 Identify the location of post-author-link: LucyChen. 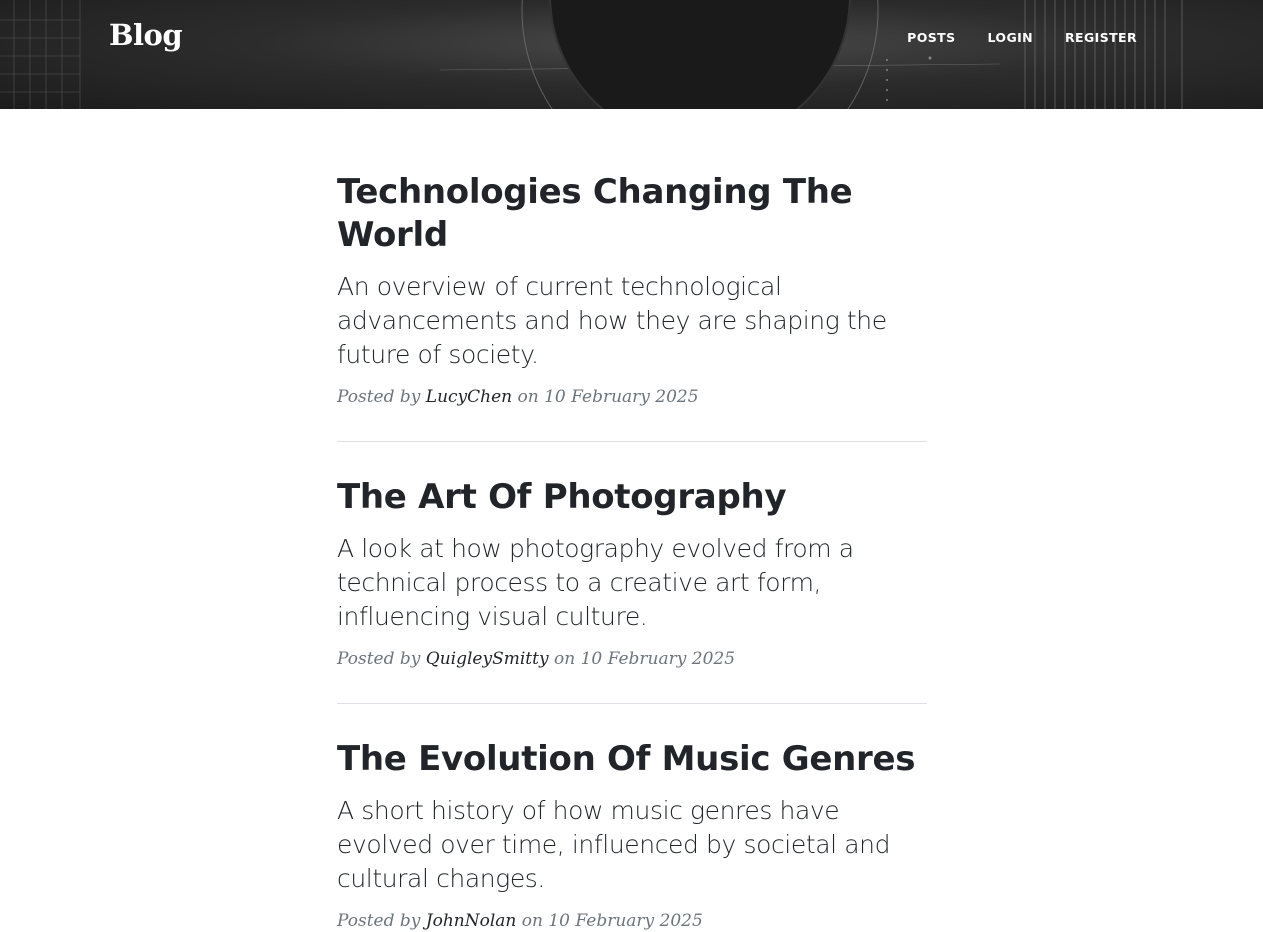
(469, 397).